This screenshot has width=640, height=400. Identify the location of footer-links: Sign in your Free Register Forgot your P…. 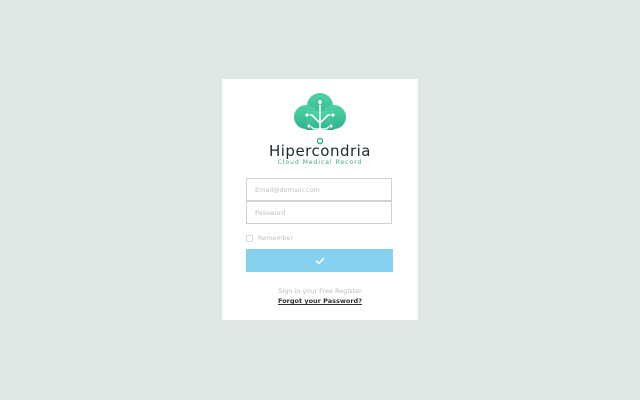
(320, 296).